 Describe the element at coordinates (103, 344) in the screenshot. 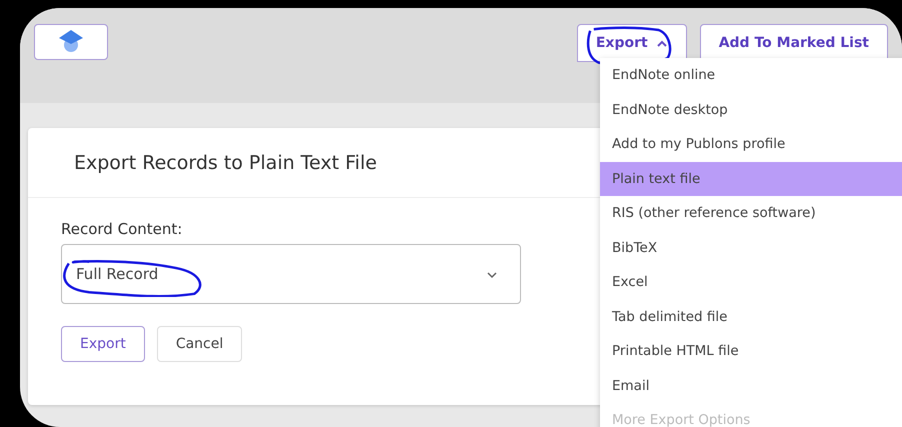

I see `export-button: Export` at that location.